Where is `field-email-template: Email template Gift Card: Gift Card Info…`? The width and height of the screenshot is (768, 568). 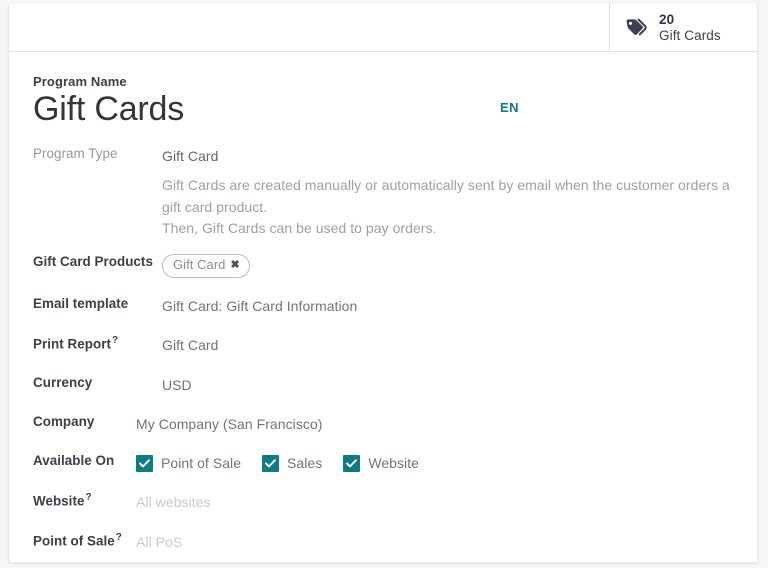 field-email-template: Email template Gift Card: Gift Card Info… is located at coordinates (383, 306).